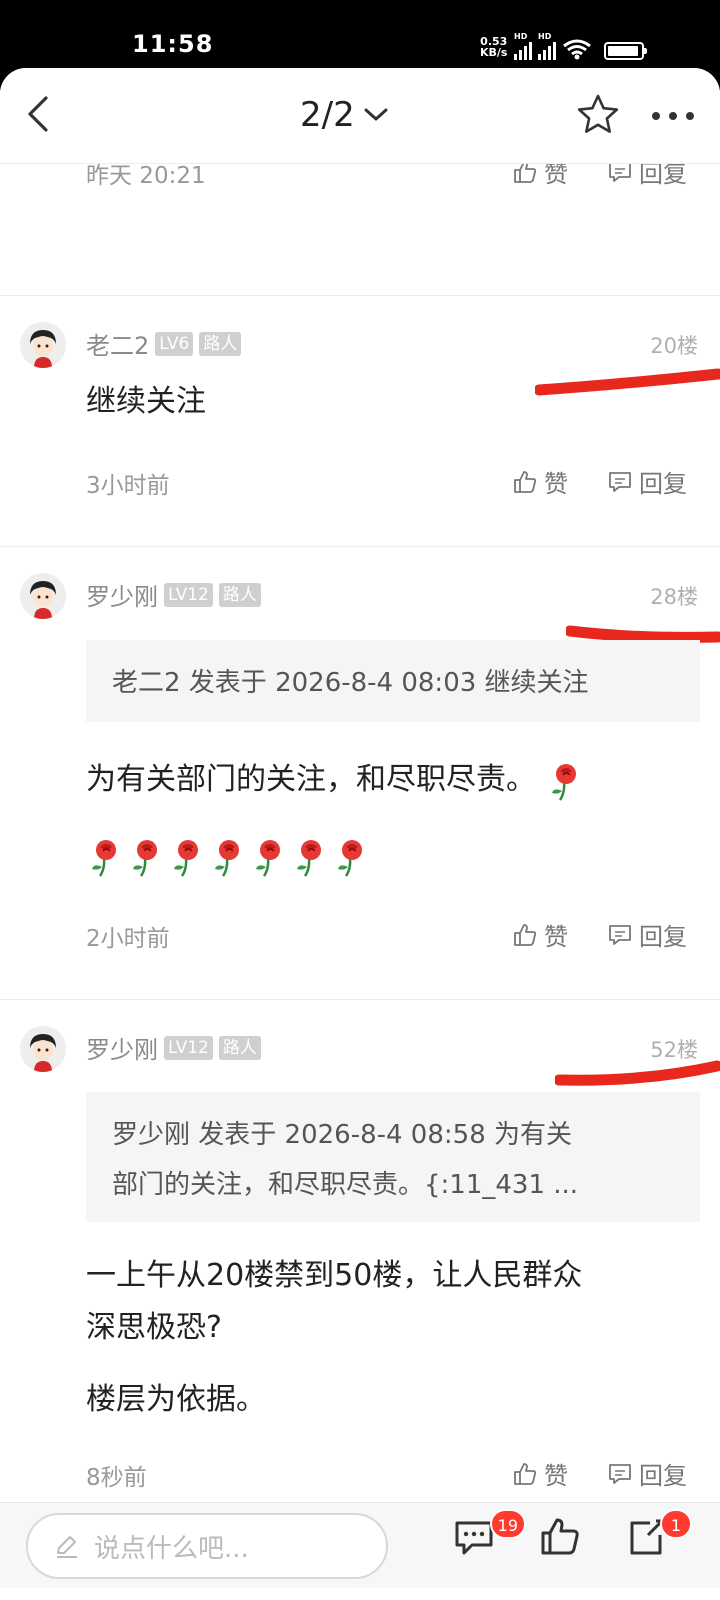 This screenshot has width=720, height=1600. I want to click on bottom-action-bar: 说点什么吧... 19 1, so click(360, 1545).